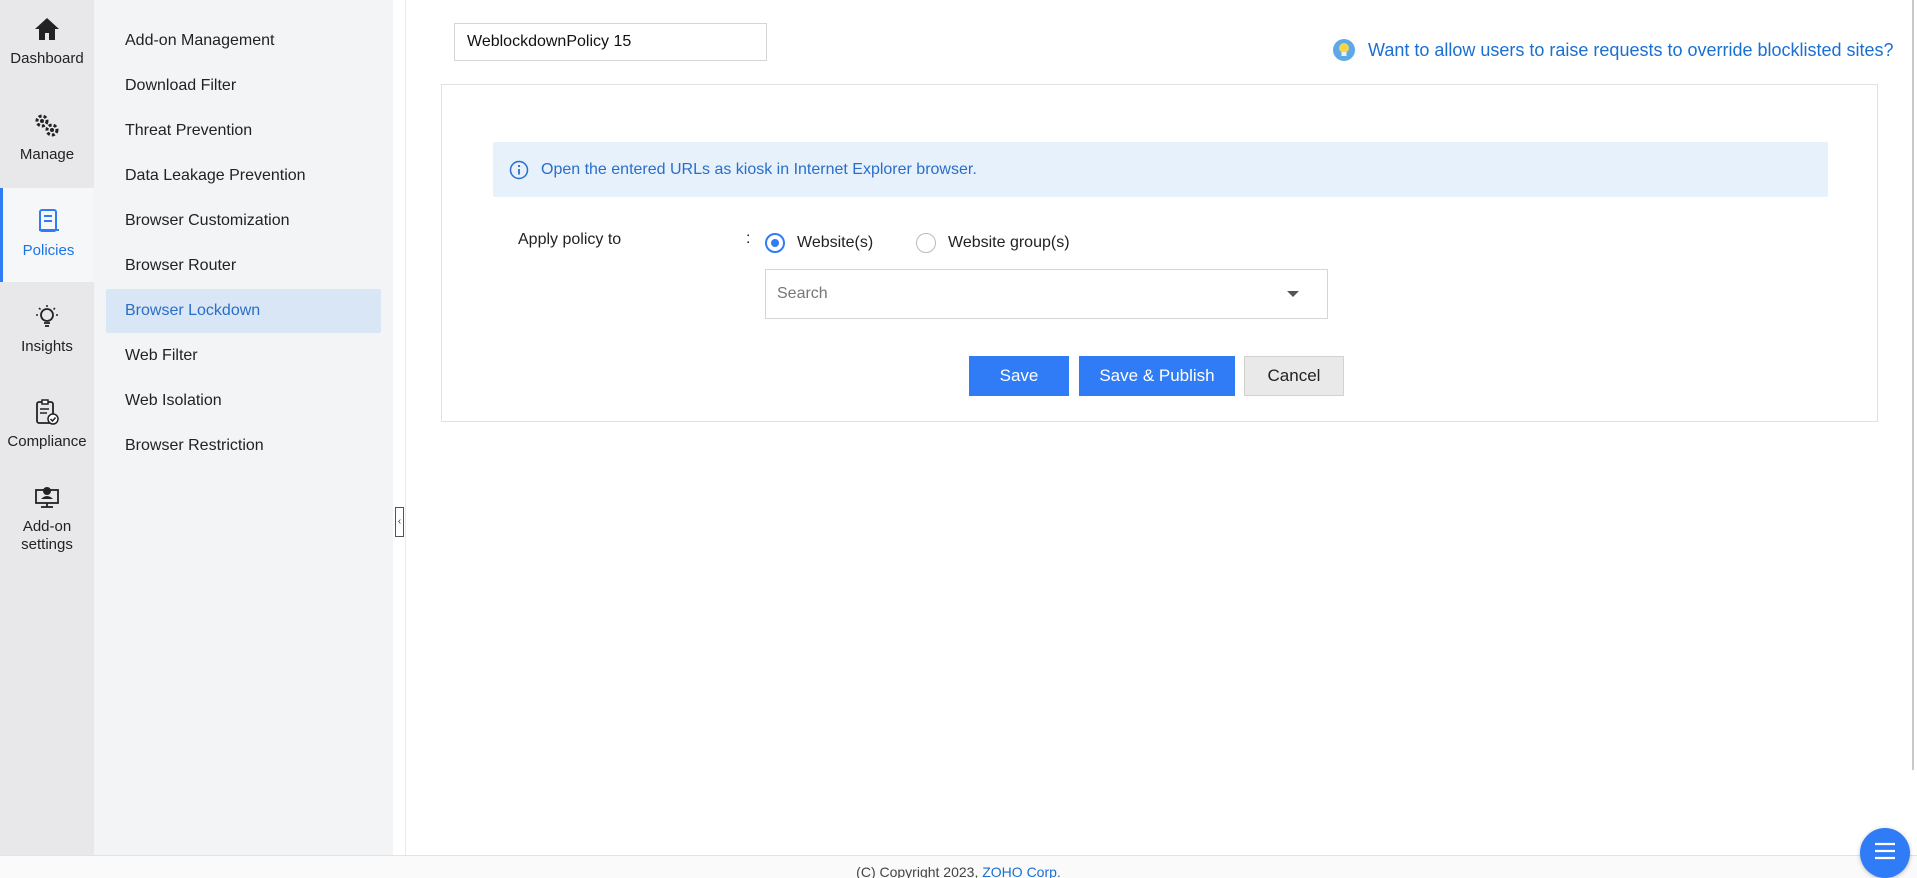 Image resolution: width=1917 pixels, height=878 pixels. I want to click on save-button: Save, so click(1019, 376).